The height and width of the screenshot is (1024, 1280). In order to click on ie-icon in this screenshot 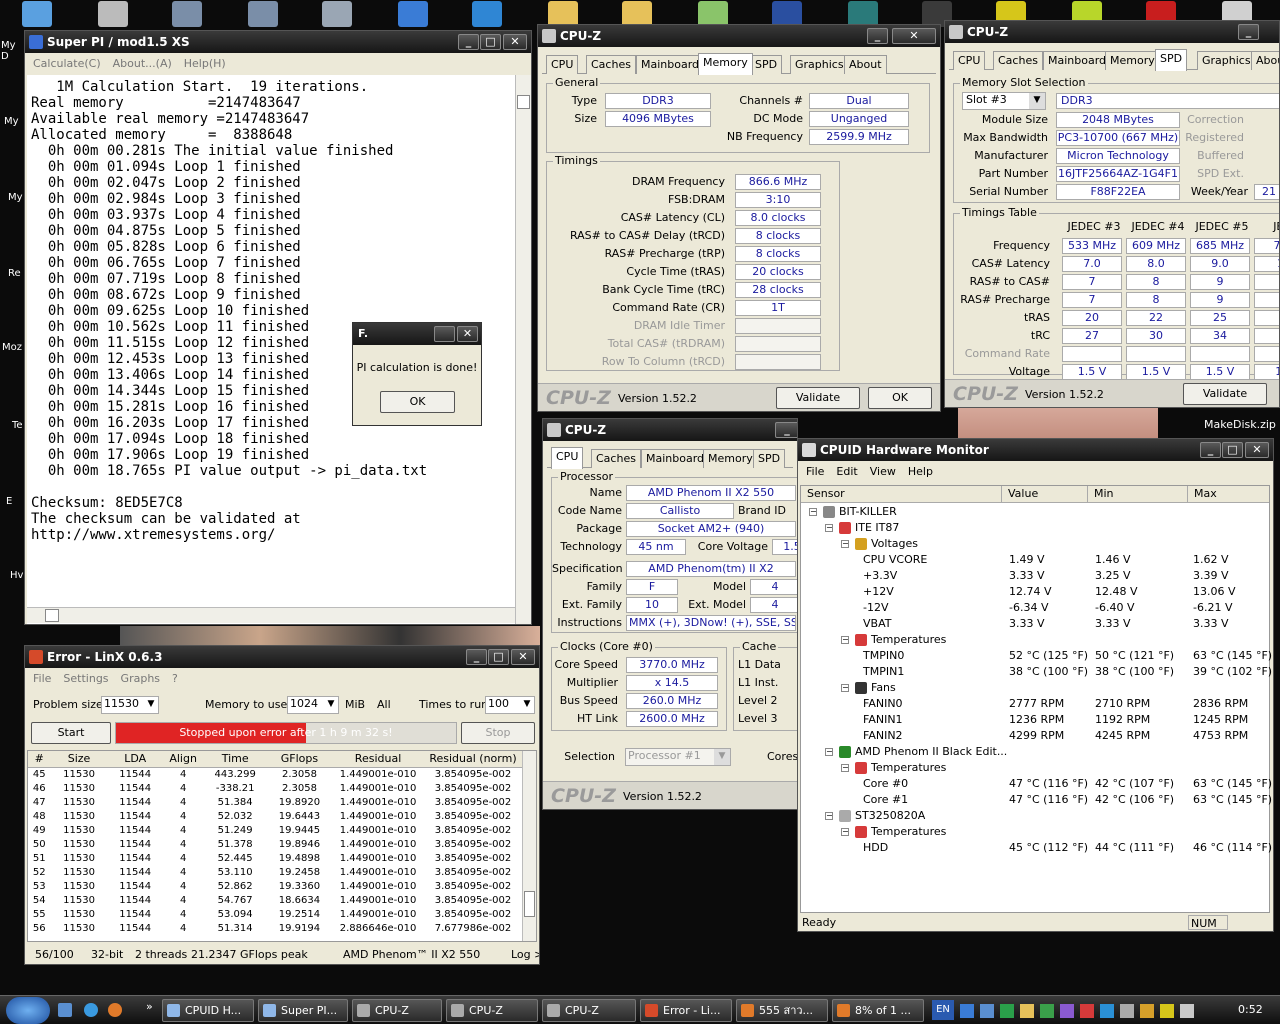, I will do `click(91, 1010)`.